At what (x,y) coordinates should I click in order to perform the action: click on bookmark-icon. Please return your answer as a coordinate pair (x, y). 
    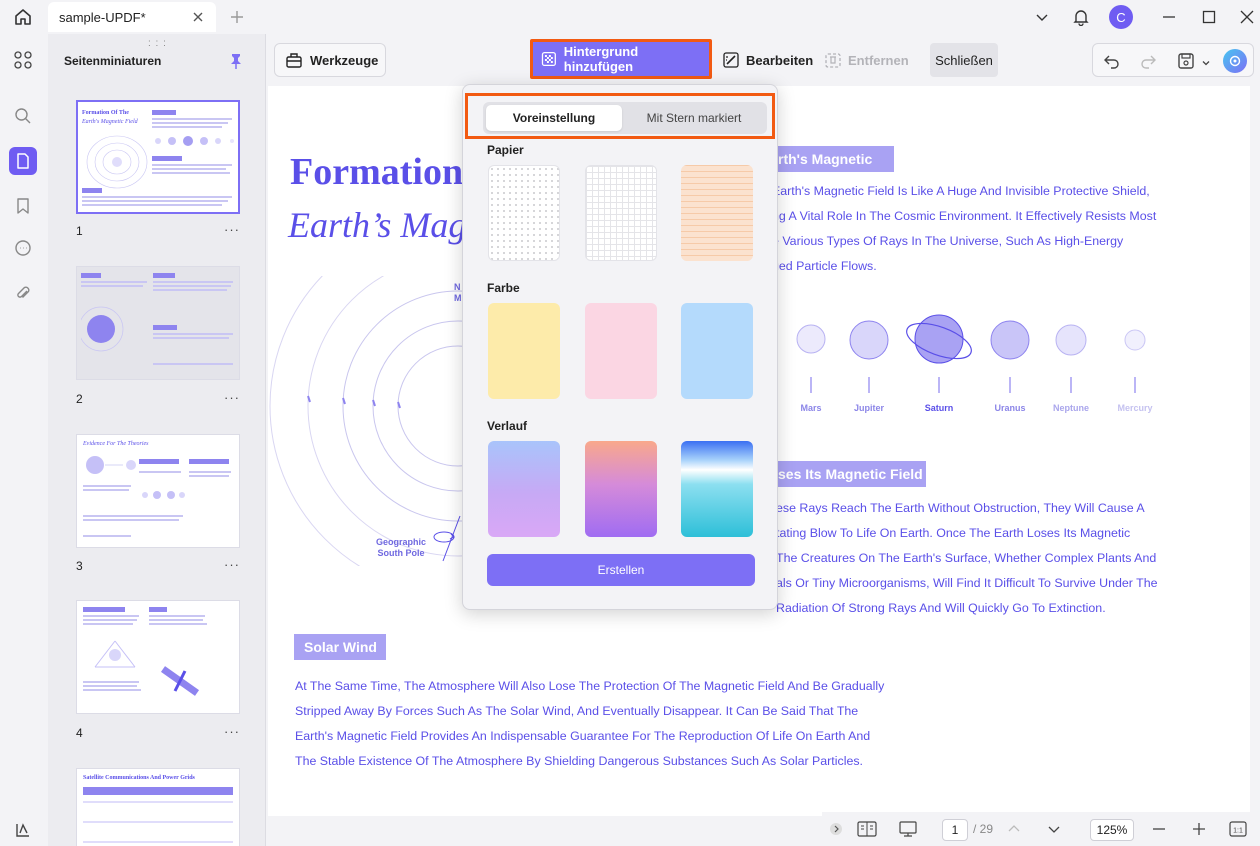
    Looking at the image, I should click on (23, 206).